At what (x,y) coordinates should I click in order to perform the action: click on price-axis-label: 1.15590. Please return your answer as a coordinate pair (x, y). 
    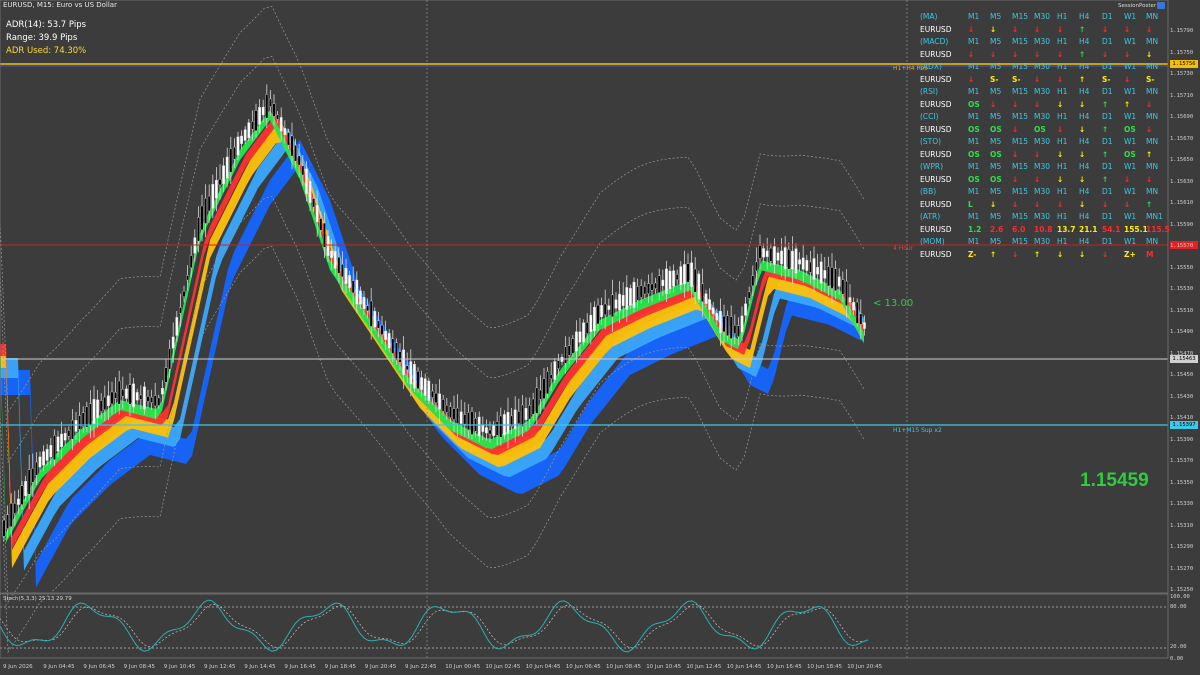
    Looking at the image, I should click on (1182, 224).